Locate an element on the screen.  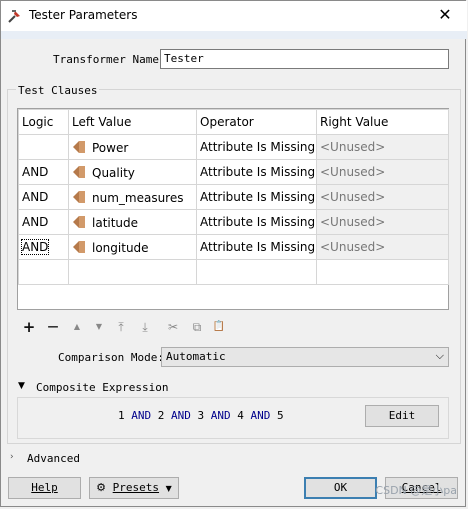
help-button-label: Help is located at coordinates (44, 487).